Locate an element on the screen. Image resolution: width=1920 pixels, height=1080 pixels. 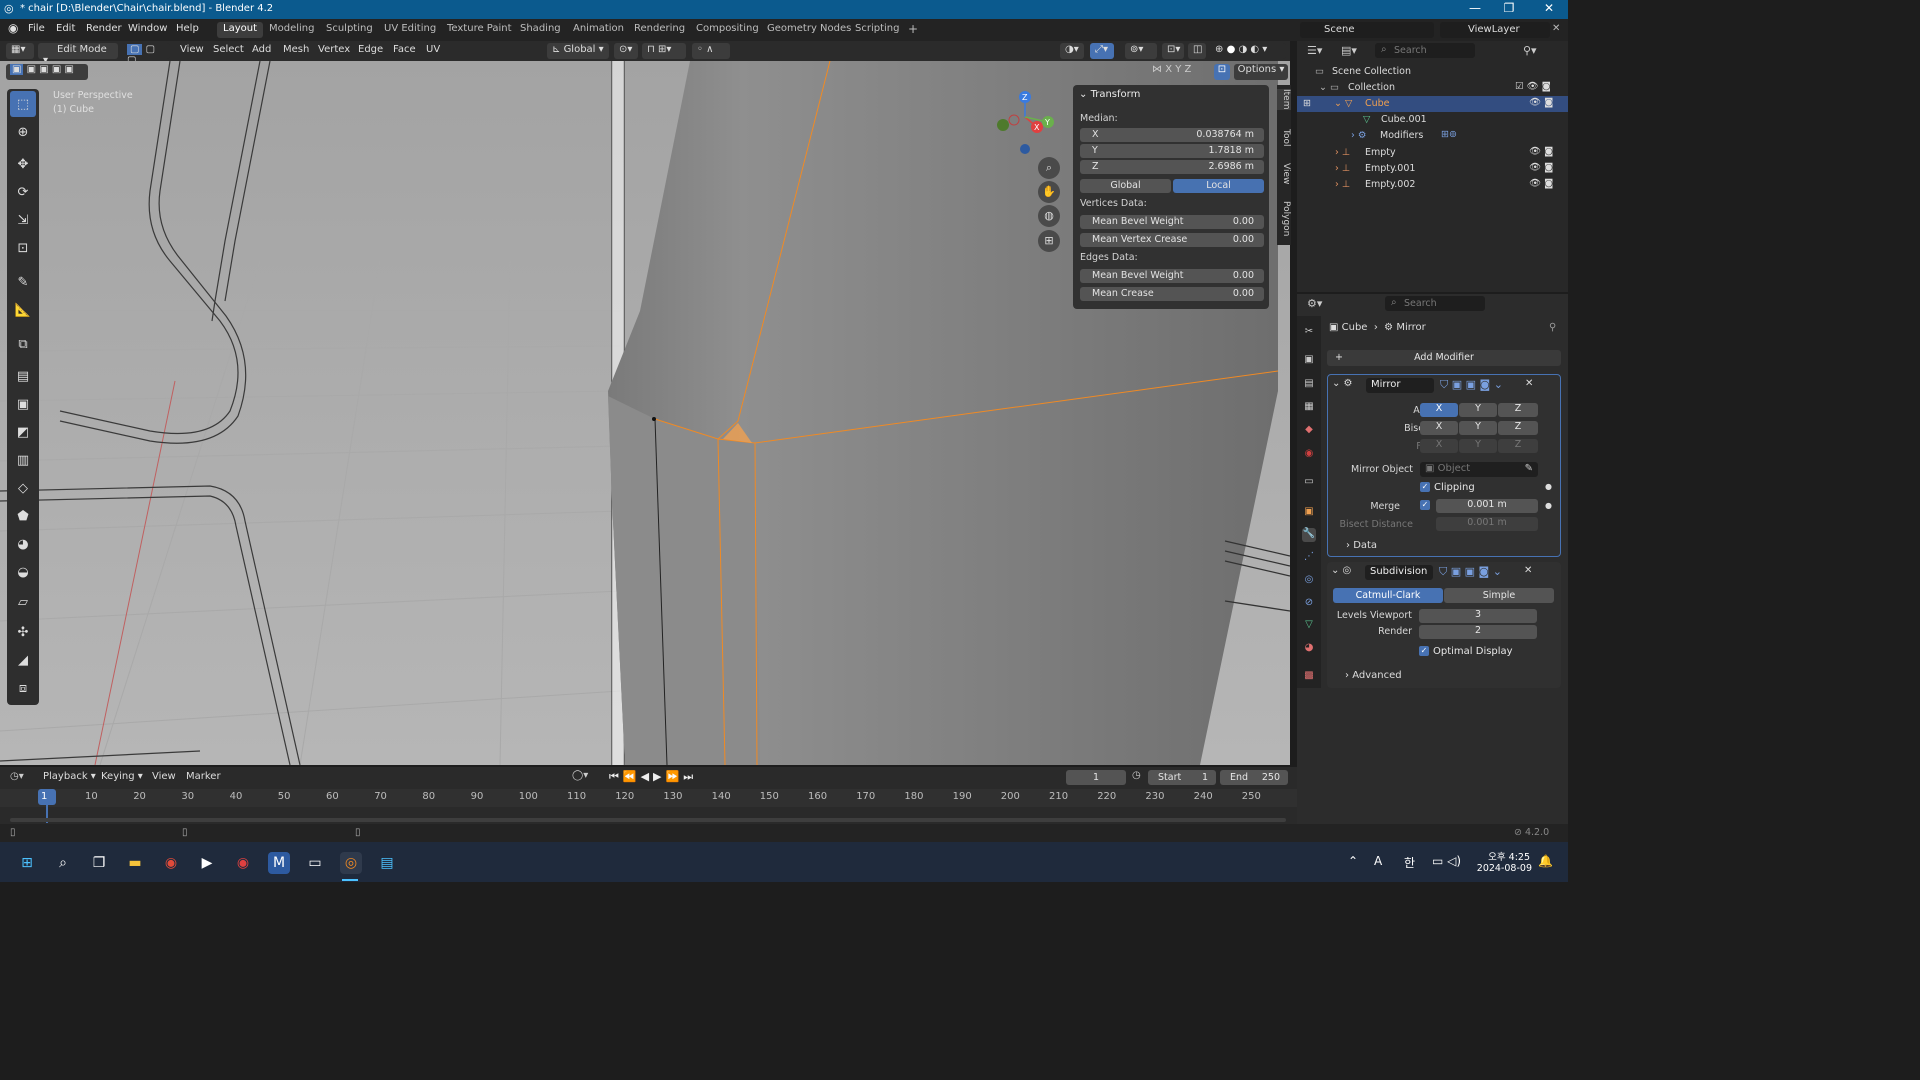
bevel-icon: ◩ is located at coordinates (23, 432).